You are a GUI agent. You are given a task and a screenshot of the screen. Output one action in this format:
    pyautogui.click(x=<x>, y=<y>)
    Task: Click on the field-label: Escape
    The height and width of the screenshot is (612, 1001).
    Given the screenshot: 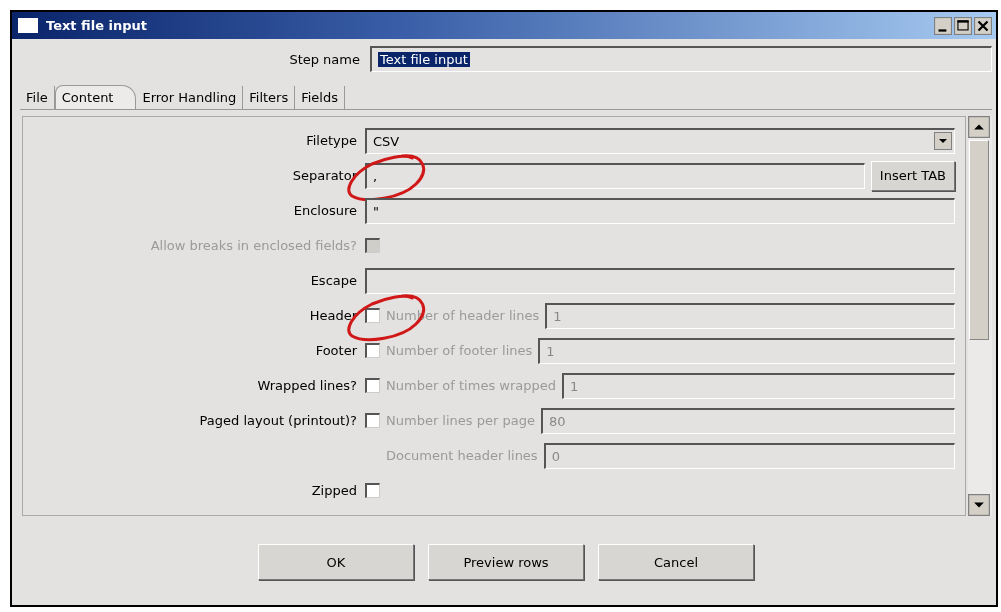 What is the action you would take?
    pyautogui.click(x=333, y=280)
    